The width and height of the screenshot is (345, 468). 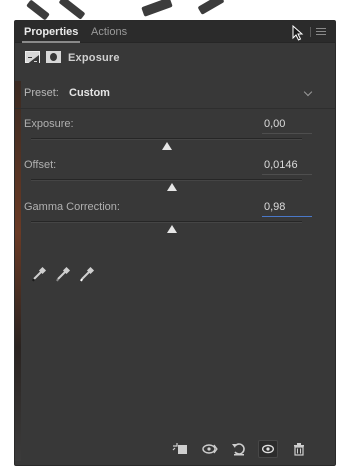 I want to click on view-previous-state-icon, so click(x=210, y=449).